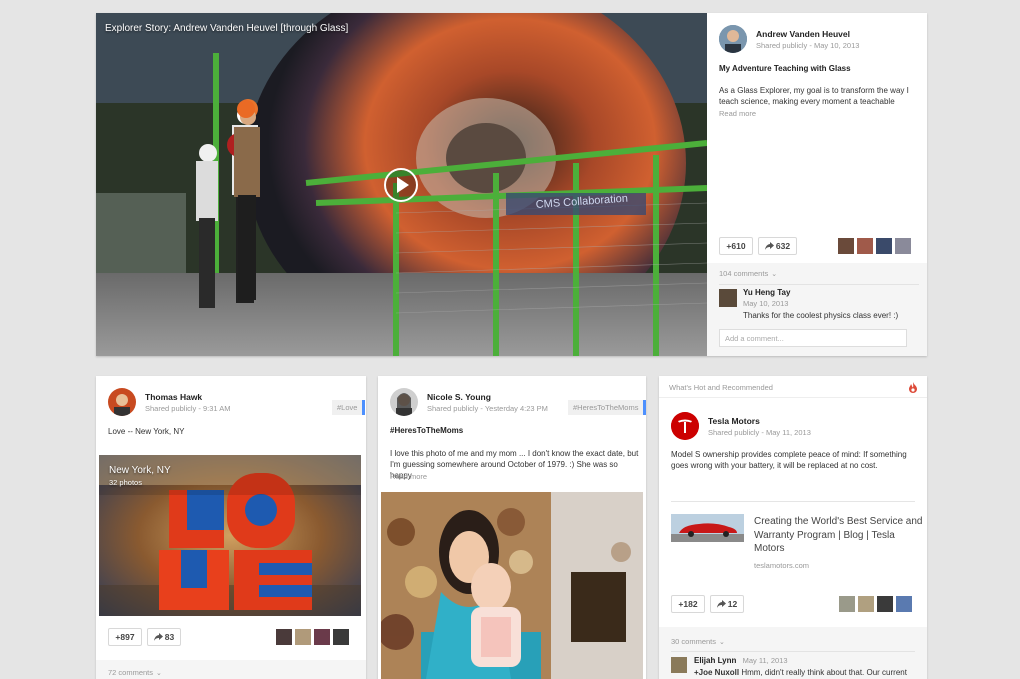  I want to click on share-button: 12, so click(727, 604).